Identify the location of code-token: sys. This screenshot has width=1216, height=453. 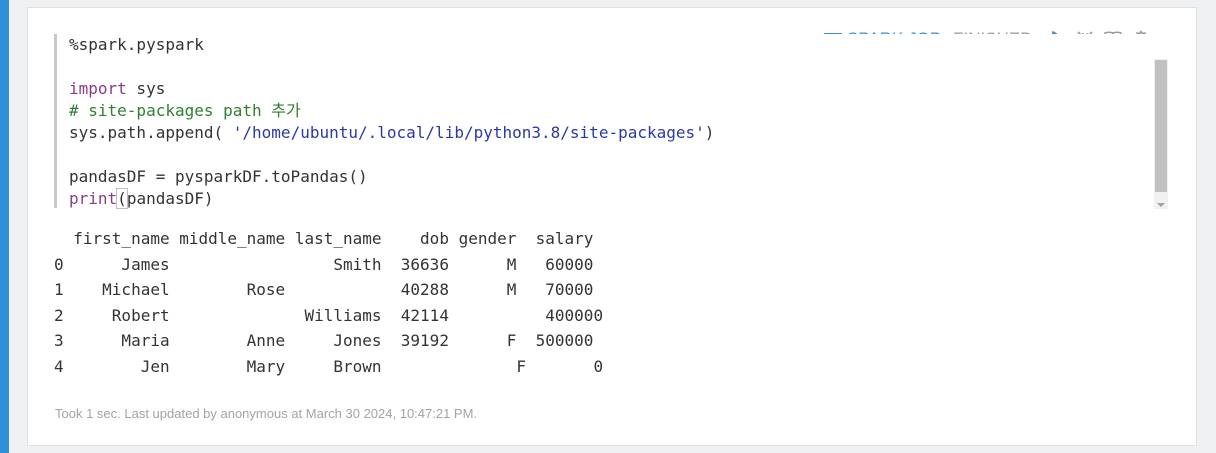
(146, 88).